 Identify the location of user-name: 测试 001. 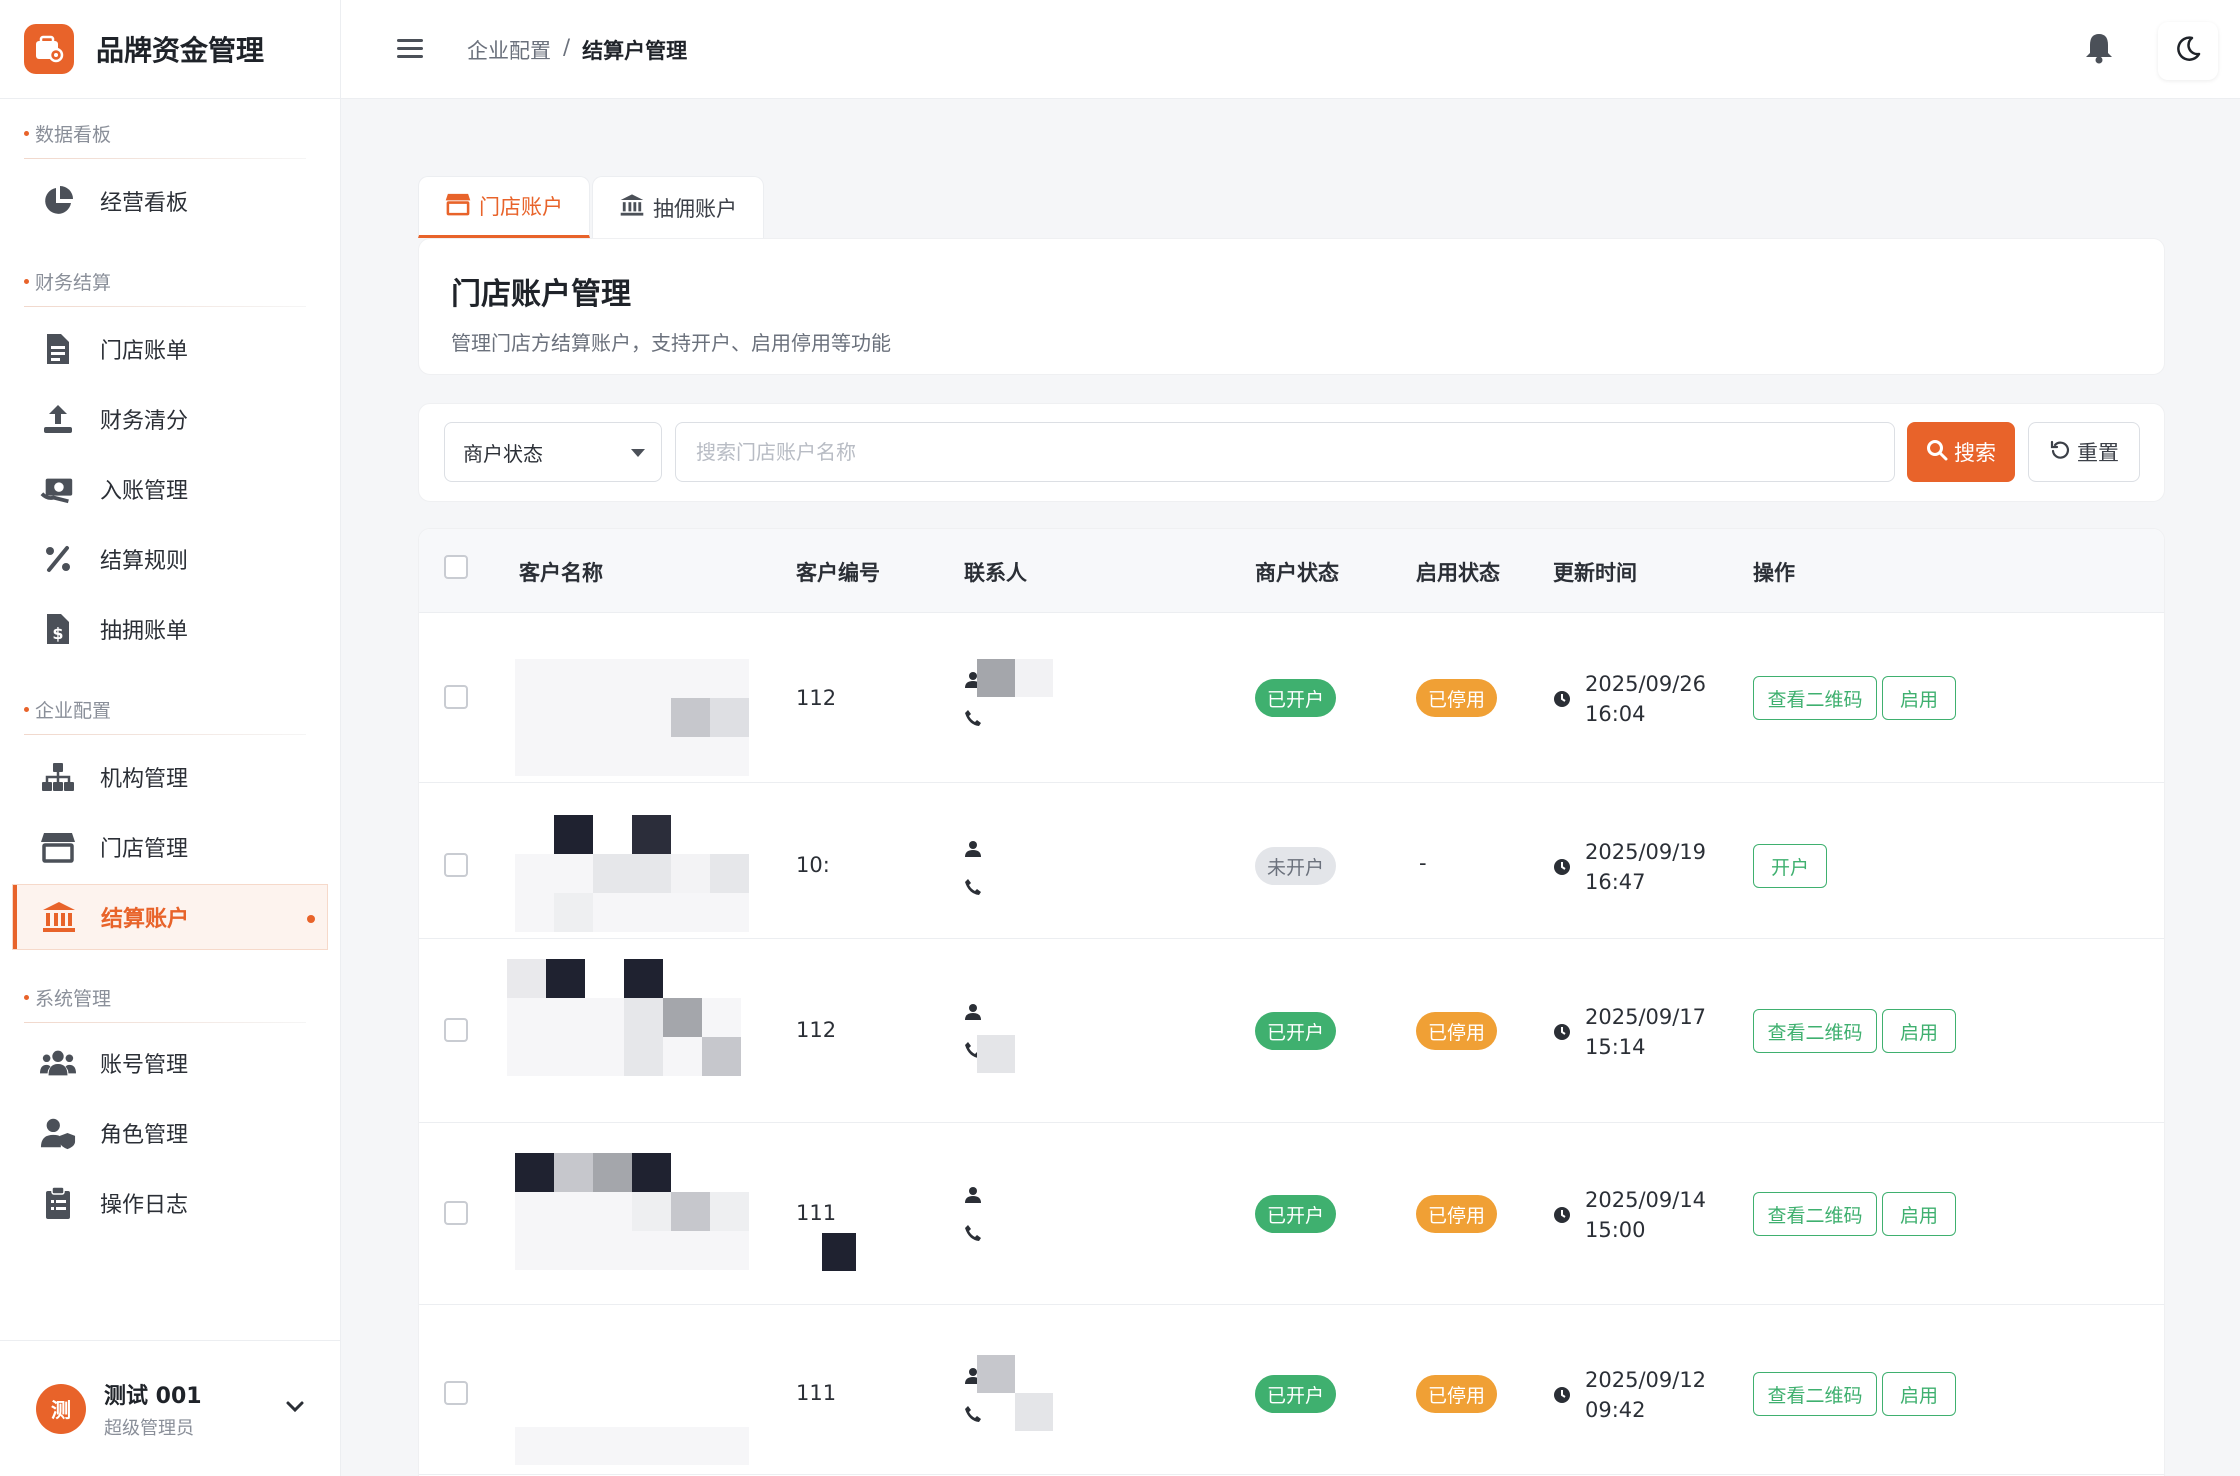
(153, 1396).